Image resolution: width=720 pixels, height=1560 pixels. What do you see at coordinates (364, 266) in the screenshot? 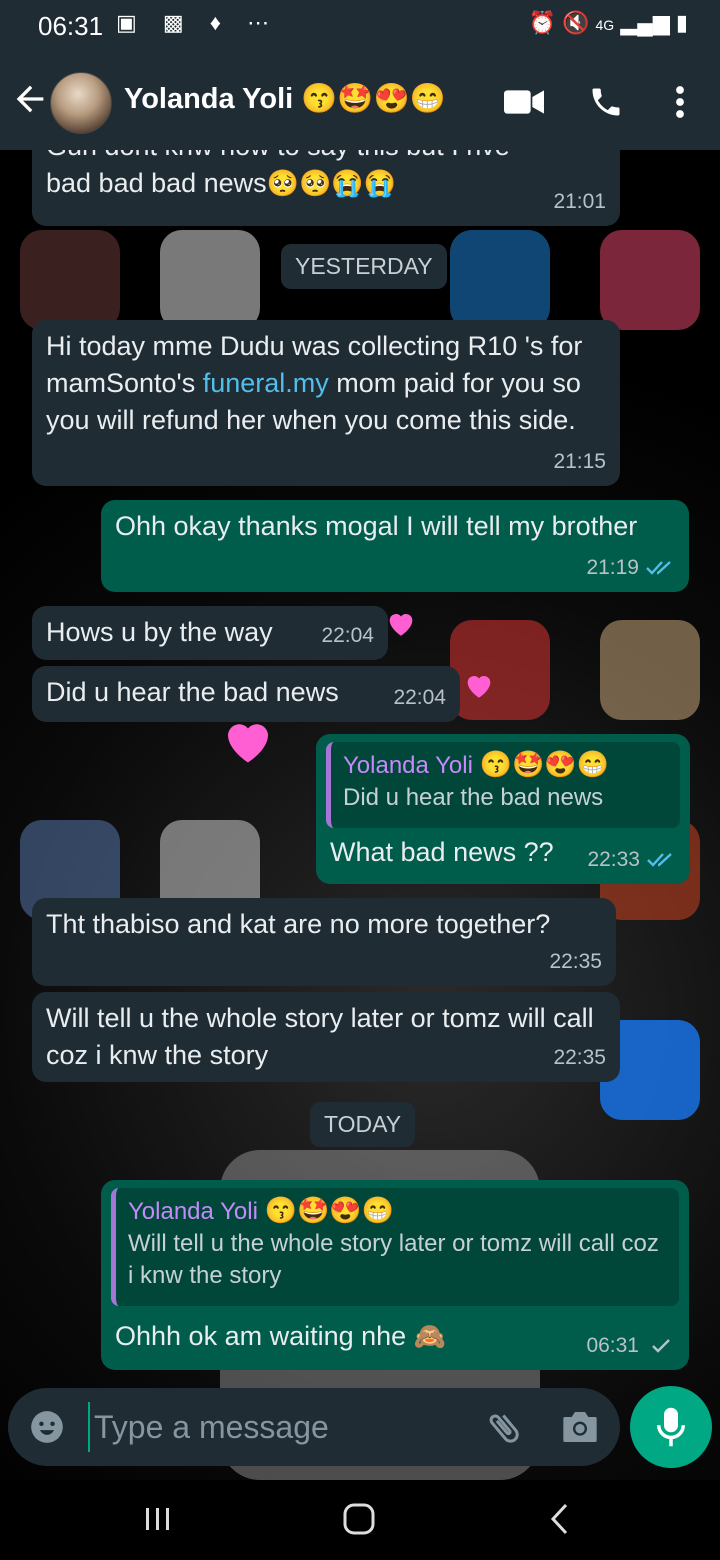
I see `date-divider: YESTERDAY` at bounding box center [364, 266].